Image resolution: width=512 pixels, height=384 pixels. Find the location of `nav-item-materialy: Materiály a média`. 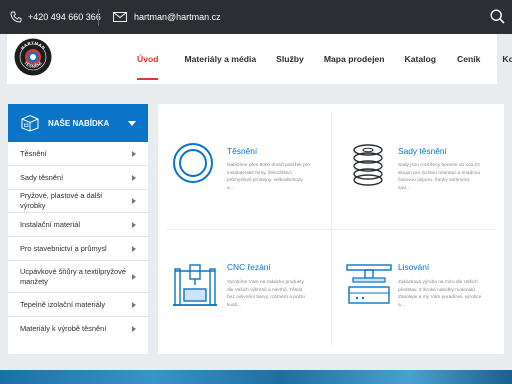

nav-item-materialy: Materiály a média is located at coordinates (220, 59).